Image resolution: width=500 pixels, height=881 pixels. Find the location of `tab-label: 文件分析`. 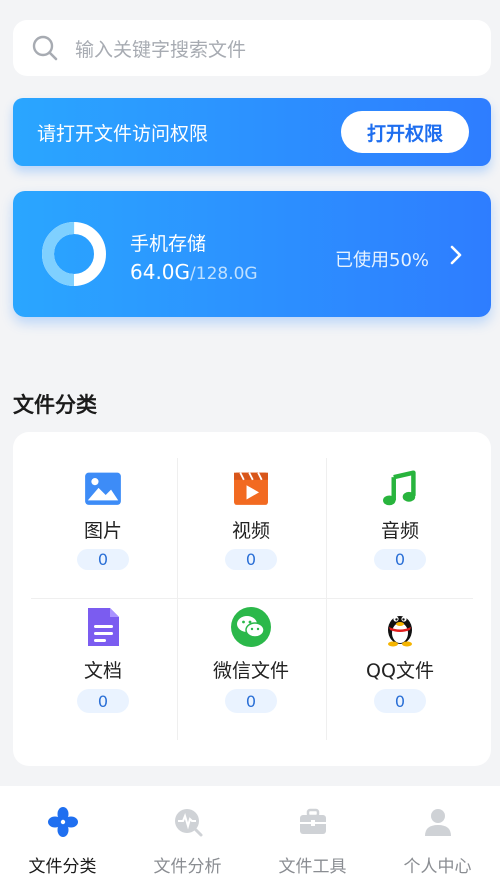

tab-label: 文件分析 is located at coordinates (187, 867).